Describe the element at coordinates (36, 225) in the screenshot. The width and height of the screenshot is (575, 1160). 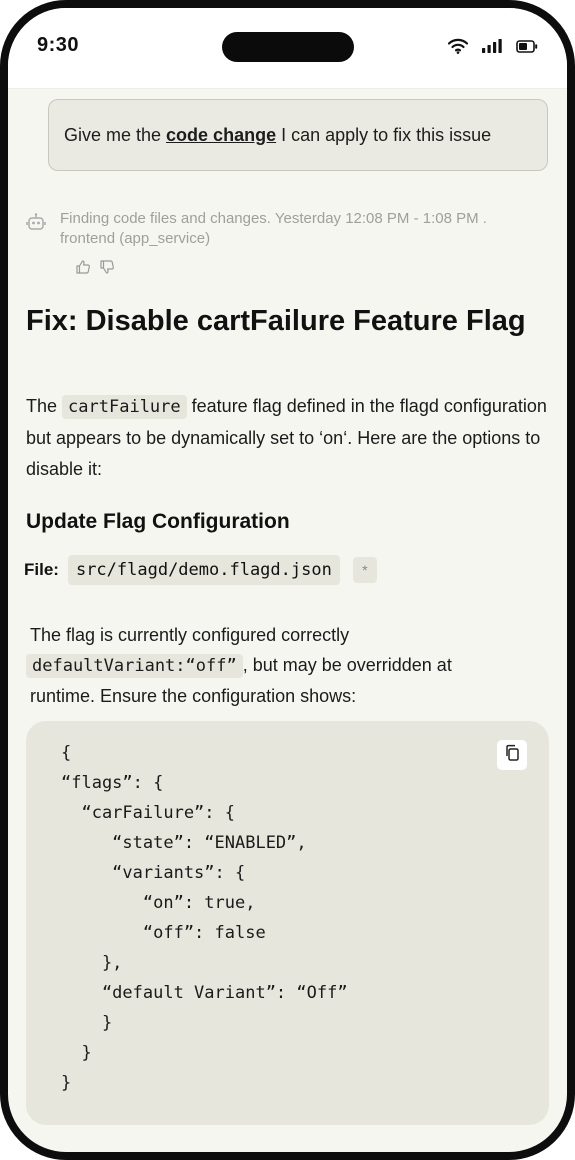
I see `bot-icon` at that location.